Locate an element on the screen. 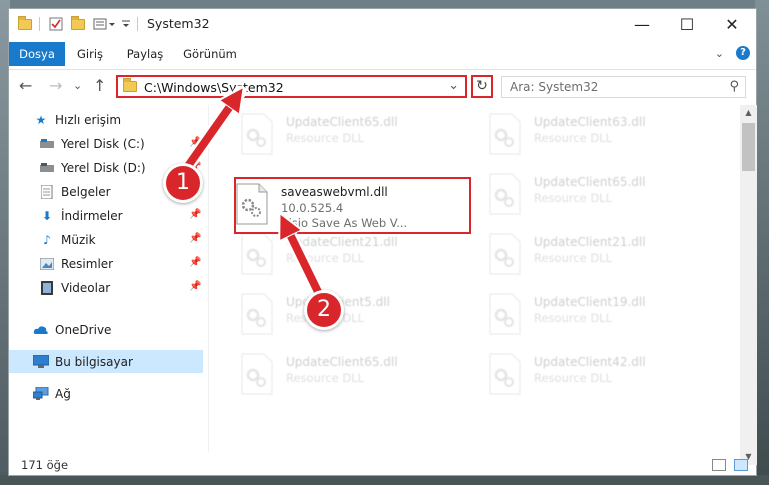 This screenshot has width=769, height=485. large-icons-view-icon is located at coordinates (741, 465).